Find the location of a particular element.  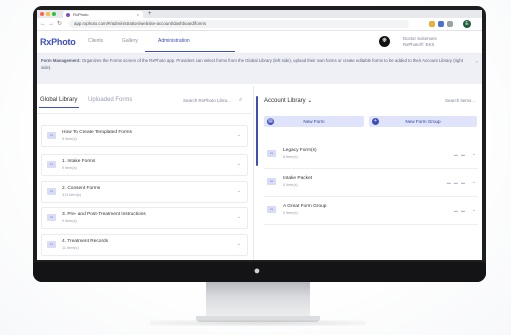

folder-count: 8 item(s) is located at coordinates (290, 157).